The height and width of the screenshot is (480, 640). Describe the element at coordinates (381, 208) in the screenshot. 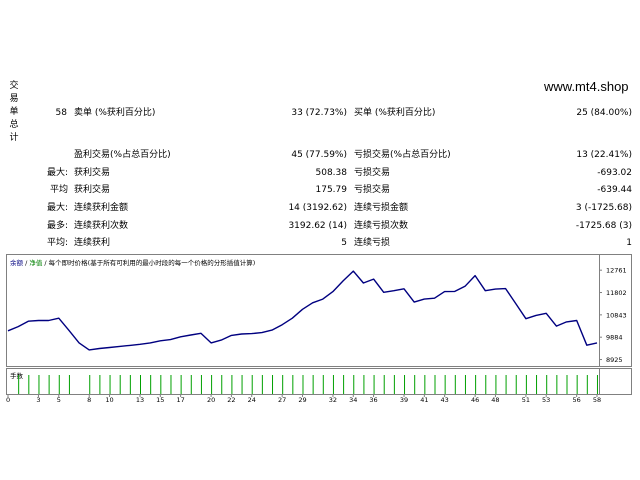

I see `stat-label: 连续亏损金额` at that location.